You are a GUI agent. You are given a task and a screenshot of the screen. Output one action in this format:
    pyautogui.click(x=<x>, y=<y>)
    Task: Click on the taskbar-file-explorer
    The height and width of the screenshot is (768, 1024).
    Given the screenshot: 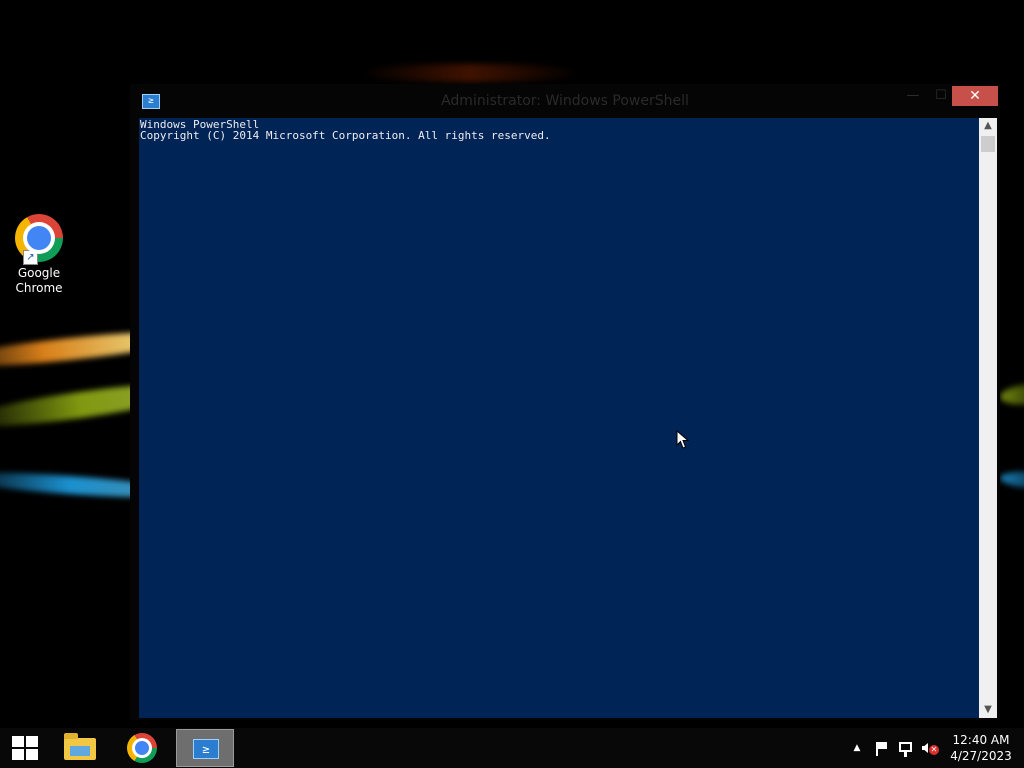 What is the action you would take?
    pyautogui.click(x=80, y=748)
    